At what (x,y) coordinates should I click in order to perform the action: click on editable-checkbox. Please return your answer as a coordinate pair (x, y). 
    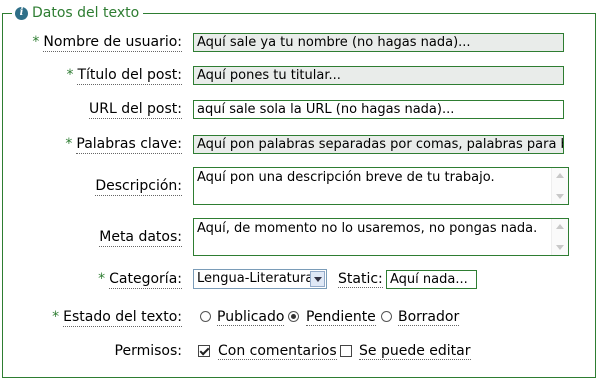
    Looking at the image, I should click on (346, 351).